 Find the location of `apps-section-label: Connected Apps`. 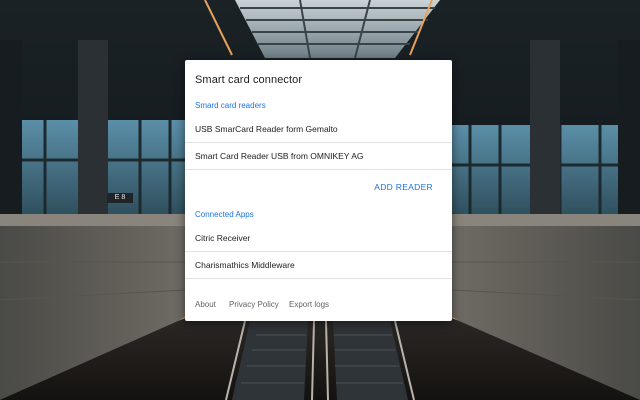

apps-section-label: Connected Apps is located at coordinates (224, 214).